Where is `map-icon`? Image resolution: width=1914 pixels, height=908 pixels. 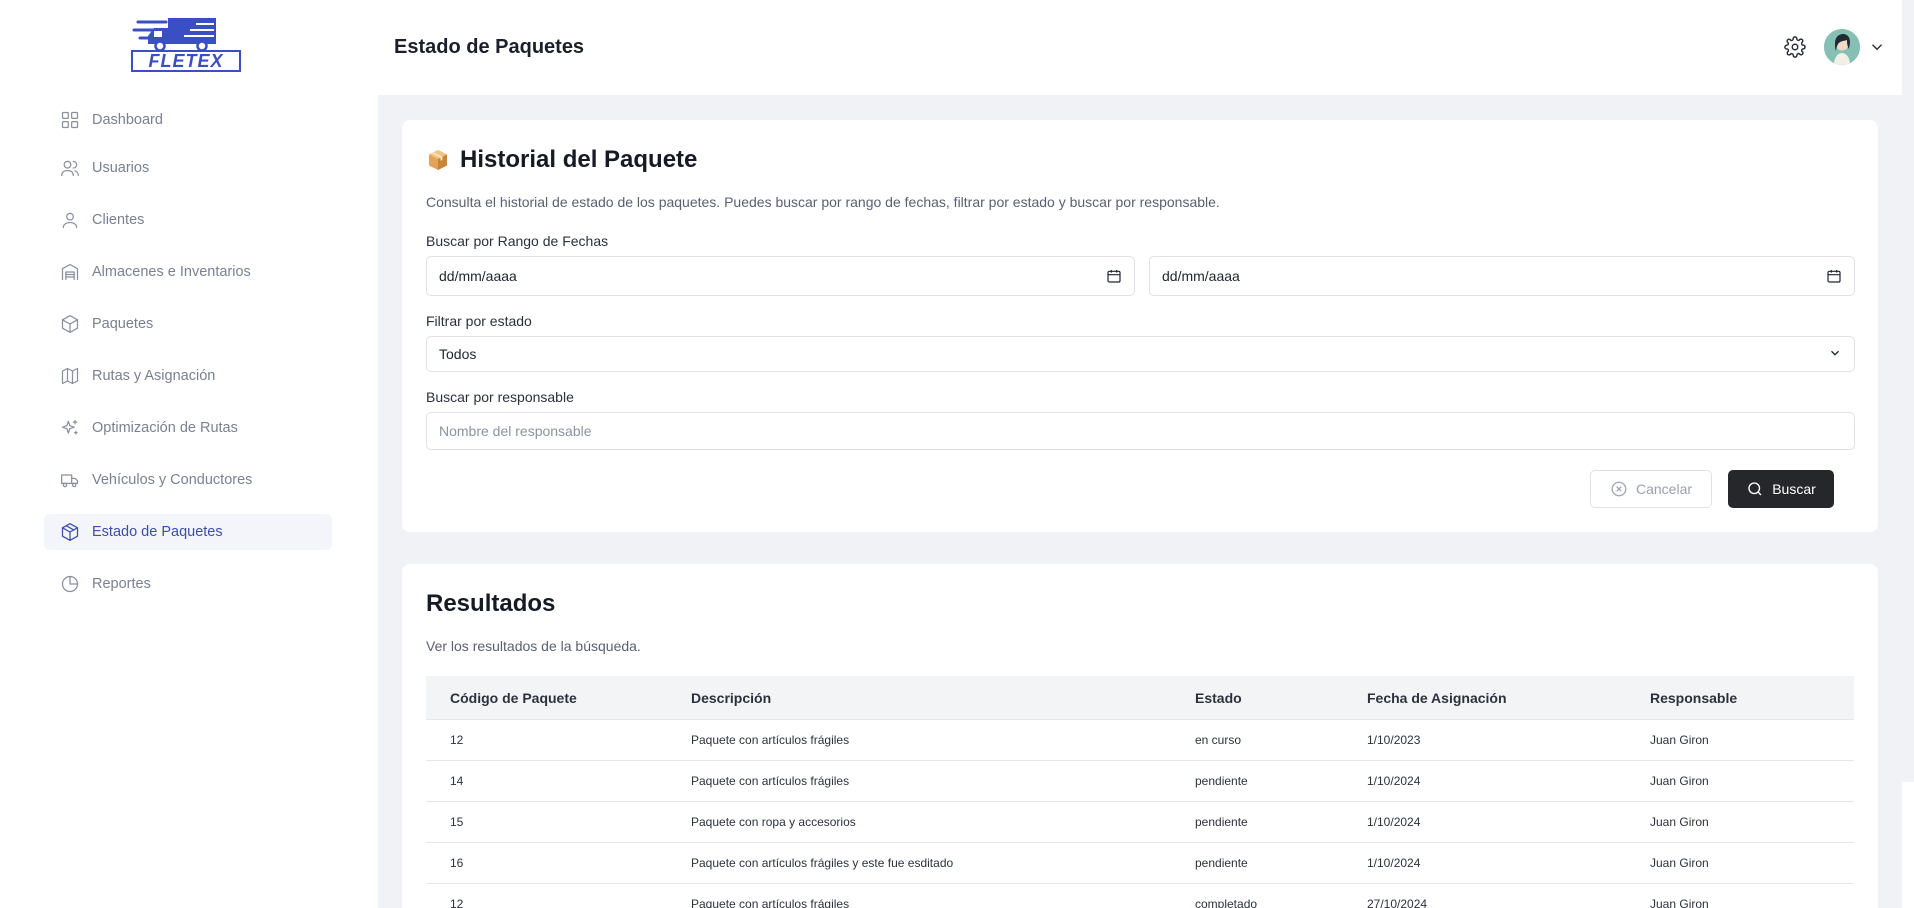 map-icon is located at coordinates (70, 376).